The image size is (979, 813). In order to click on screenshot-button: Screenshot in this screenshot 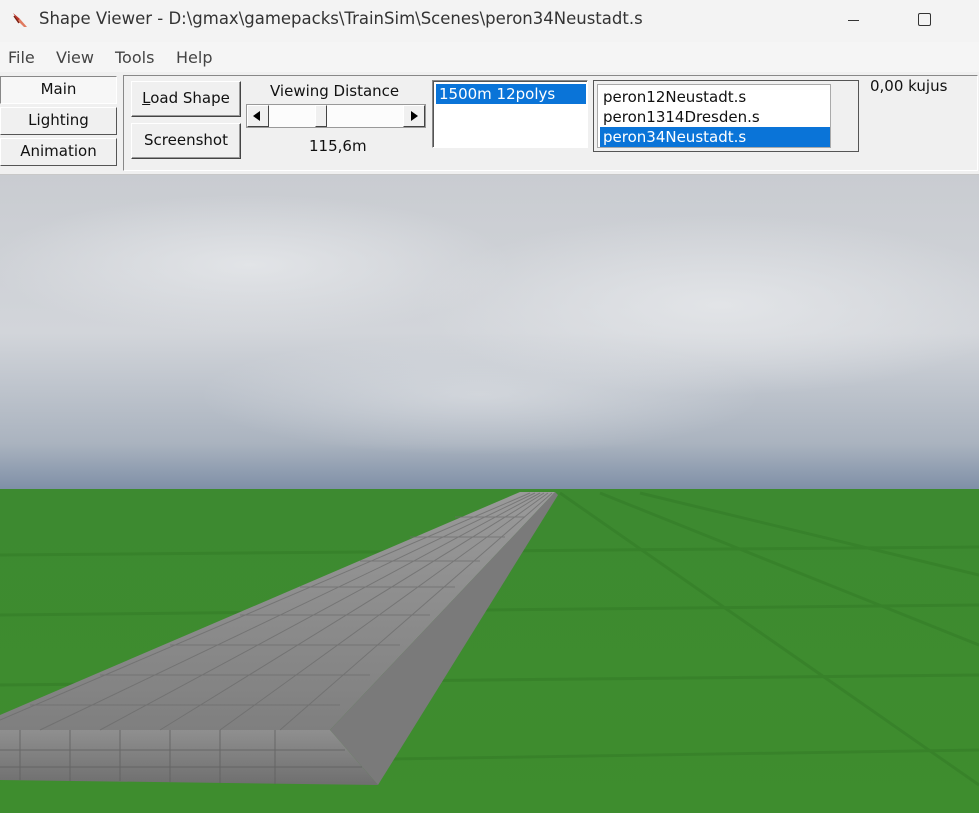, I will do `click(186, 141)`.